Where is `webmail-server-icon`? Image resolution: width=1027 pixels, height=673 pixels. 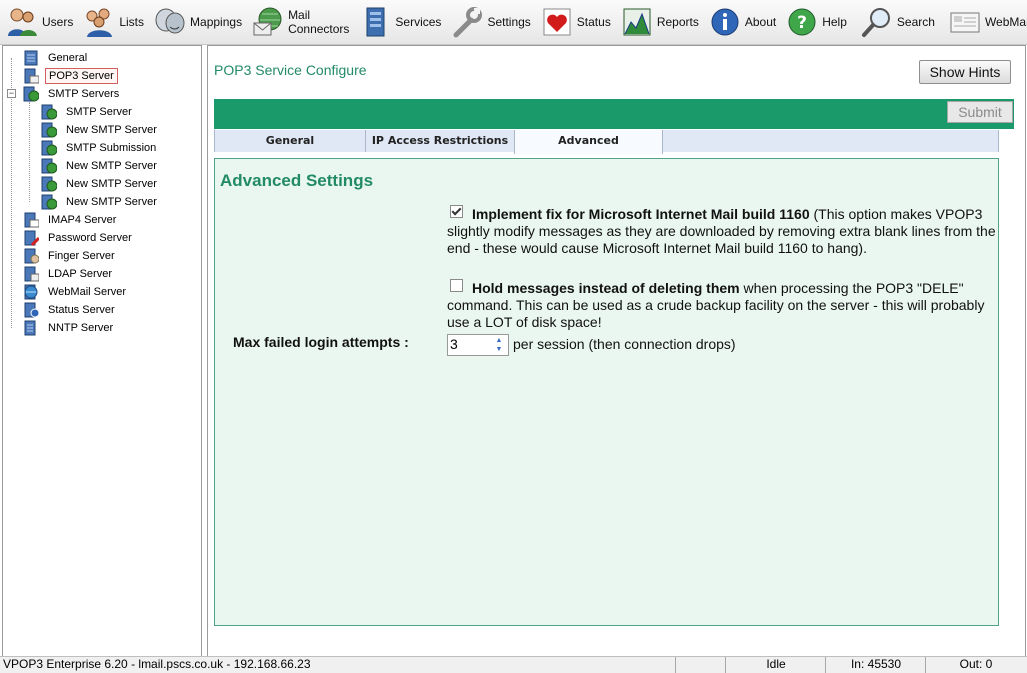 webmail-server-icon is located at coordinates (31, 292).